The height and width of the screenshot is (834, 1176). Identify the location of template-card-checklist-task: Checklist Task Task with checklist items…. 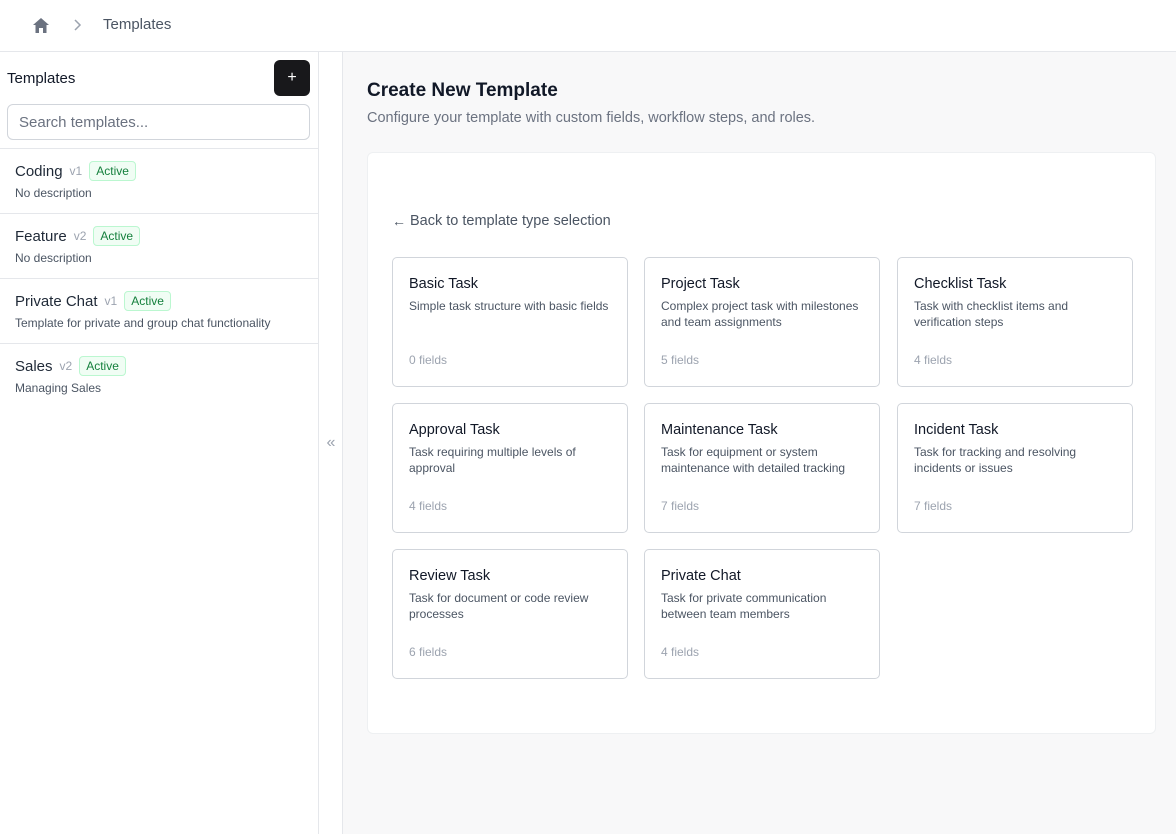
(1015, 322).